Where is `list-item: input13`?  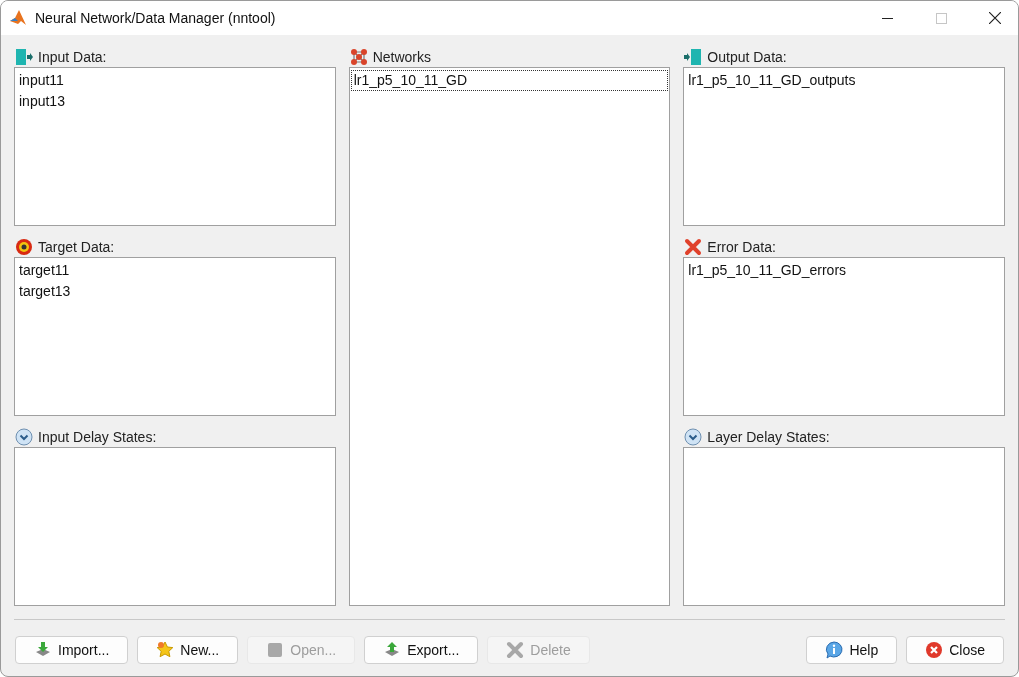
list-item: input13 is located at coordinates (175, 101).